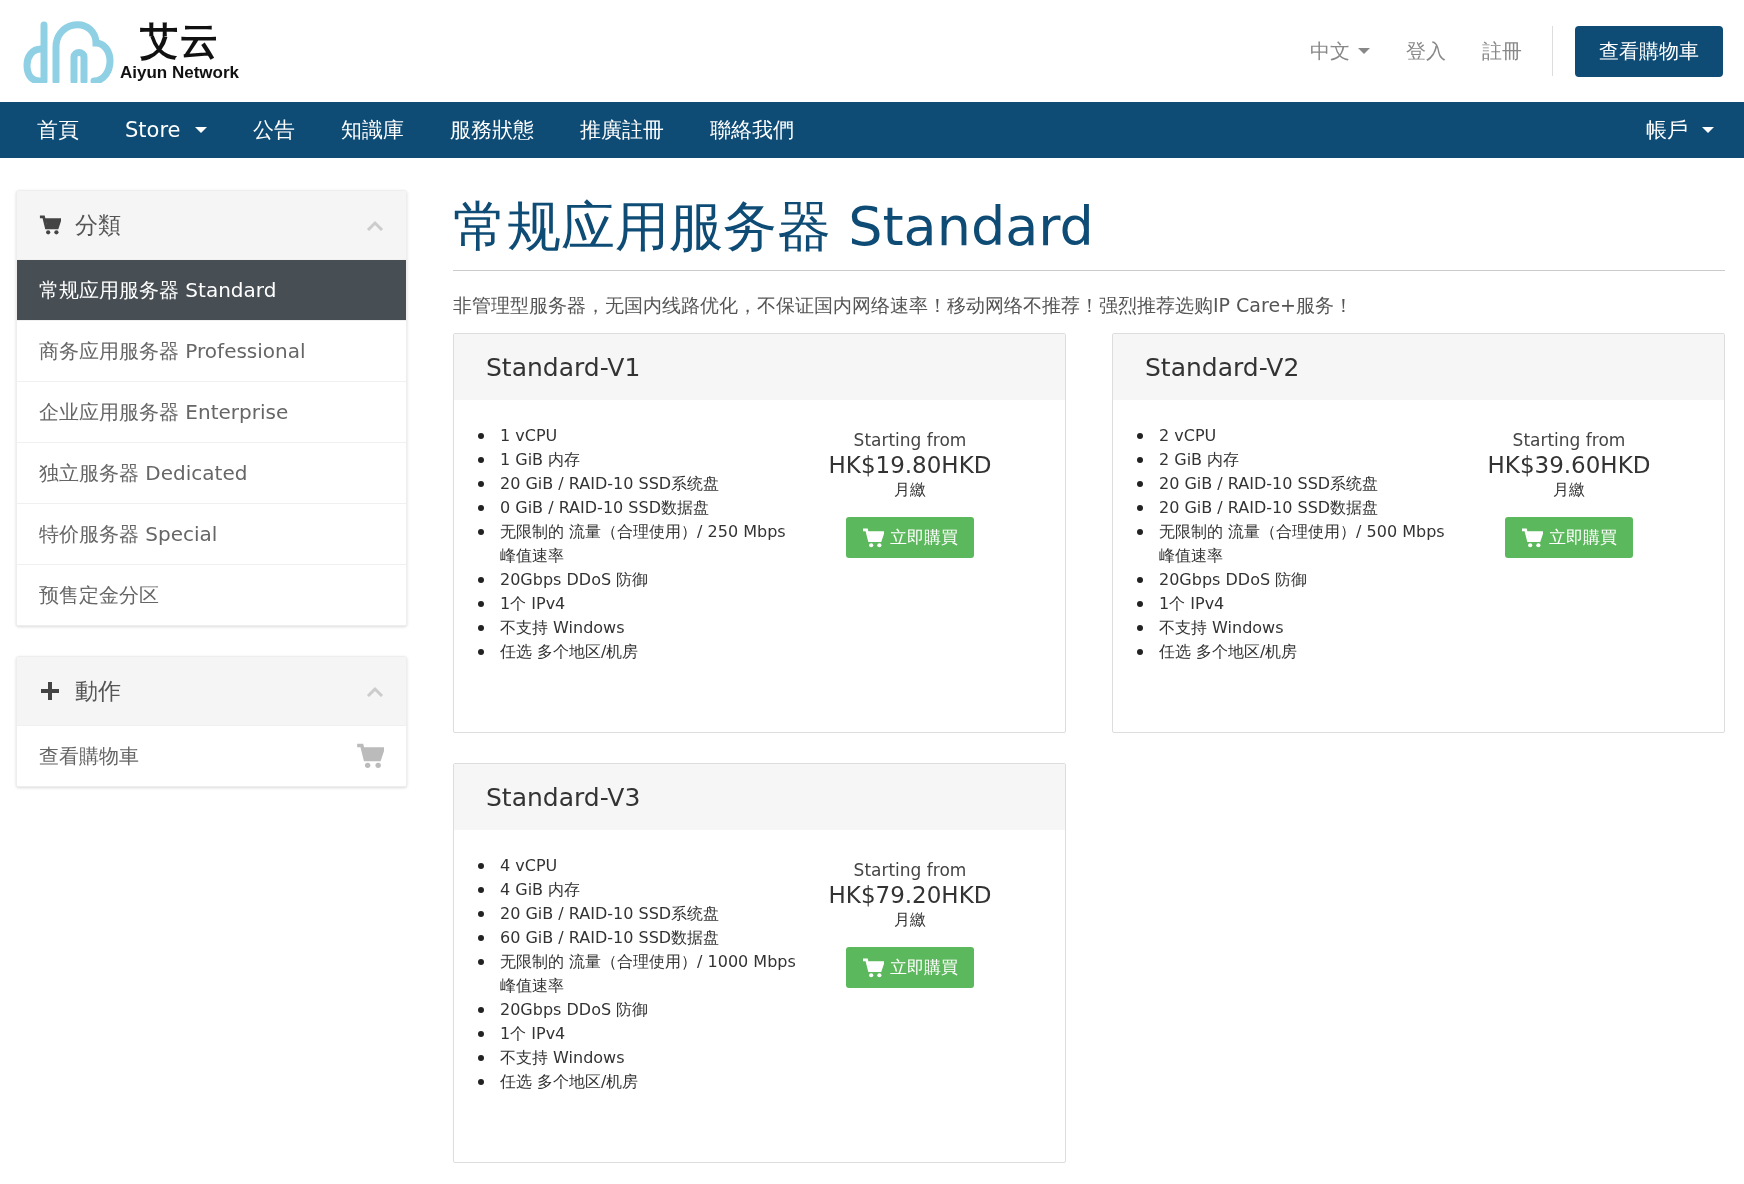  I want to click on header-link: 註冊, so click(1502, 51).